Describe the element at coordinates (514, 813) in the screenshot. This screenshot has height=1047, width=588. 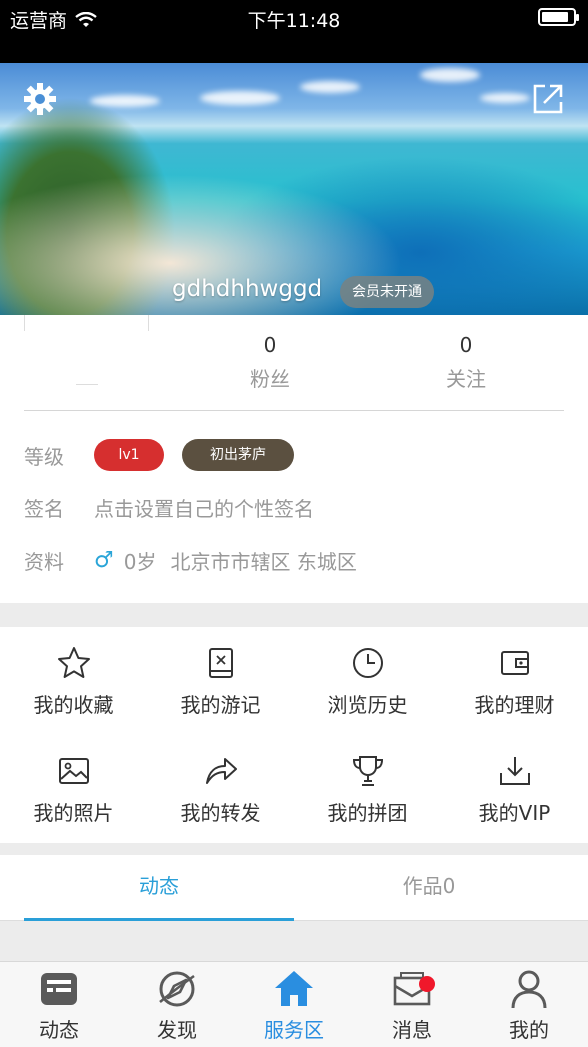
I see `service-label: 我的VIP` at that location.